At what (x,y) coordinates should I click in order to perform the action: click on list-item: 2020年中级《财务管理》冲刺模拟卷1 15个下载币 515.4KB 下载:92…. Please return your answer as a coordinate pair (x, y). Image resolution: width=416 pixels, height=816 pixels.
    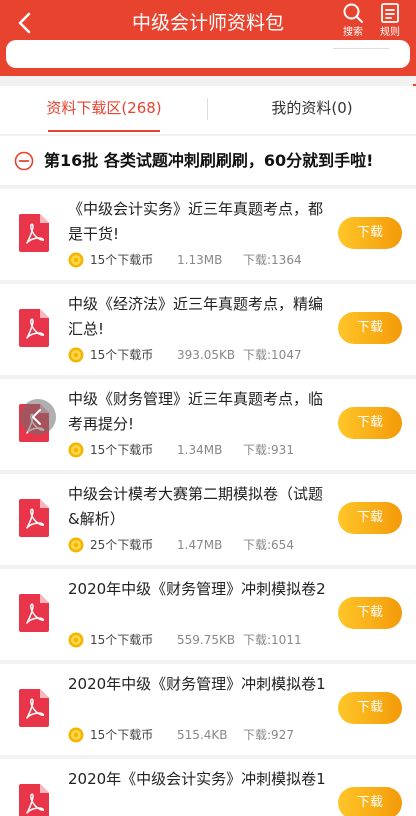
    Looking at the image, I should click on (208, 709).